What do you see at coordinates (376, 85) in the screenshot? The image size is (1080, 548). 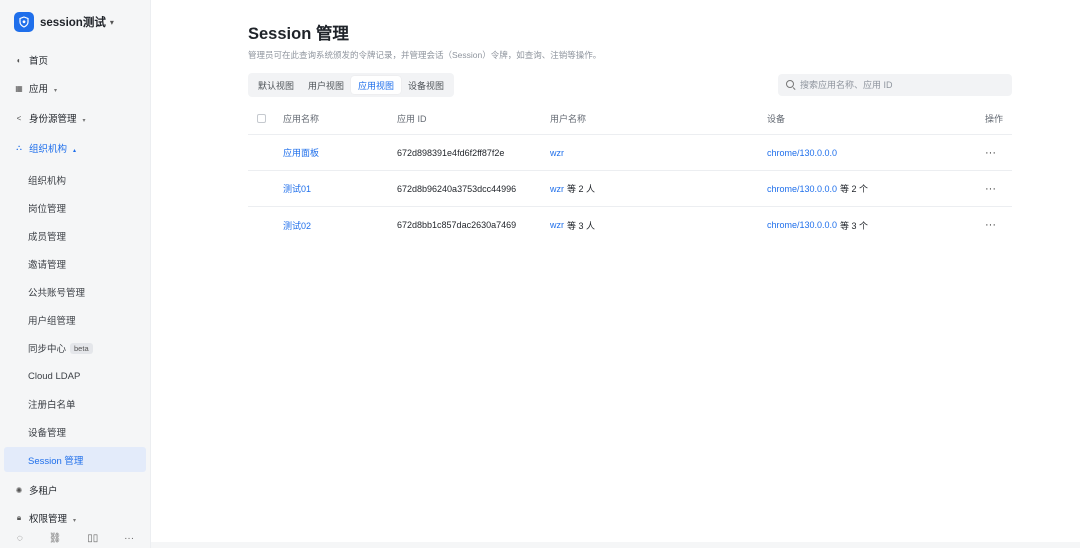 I see `tab-app-view: 应用视图` at bounding box center [376, 85].